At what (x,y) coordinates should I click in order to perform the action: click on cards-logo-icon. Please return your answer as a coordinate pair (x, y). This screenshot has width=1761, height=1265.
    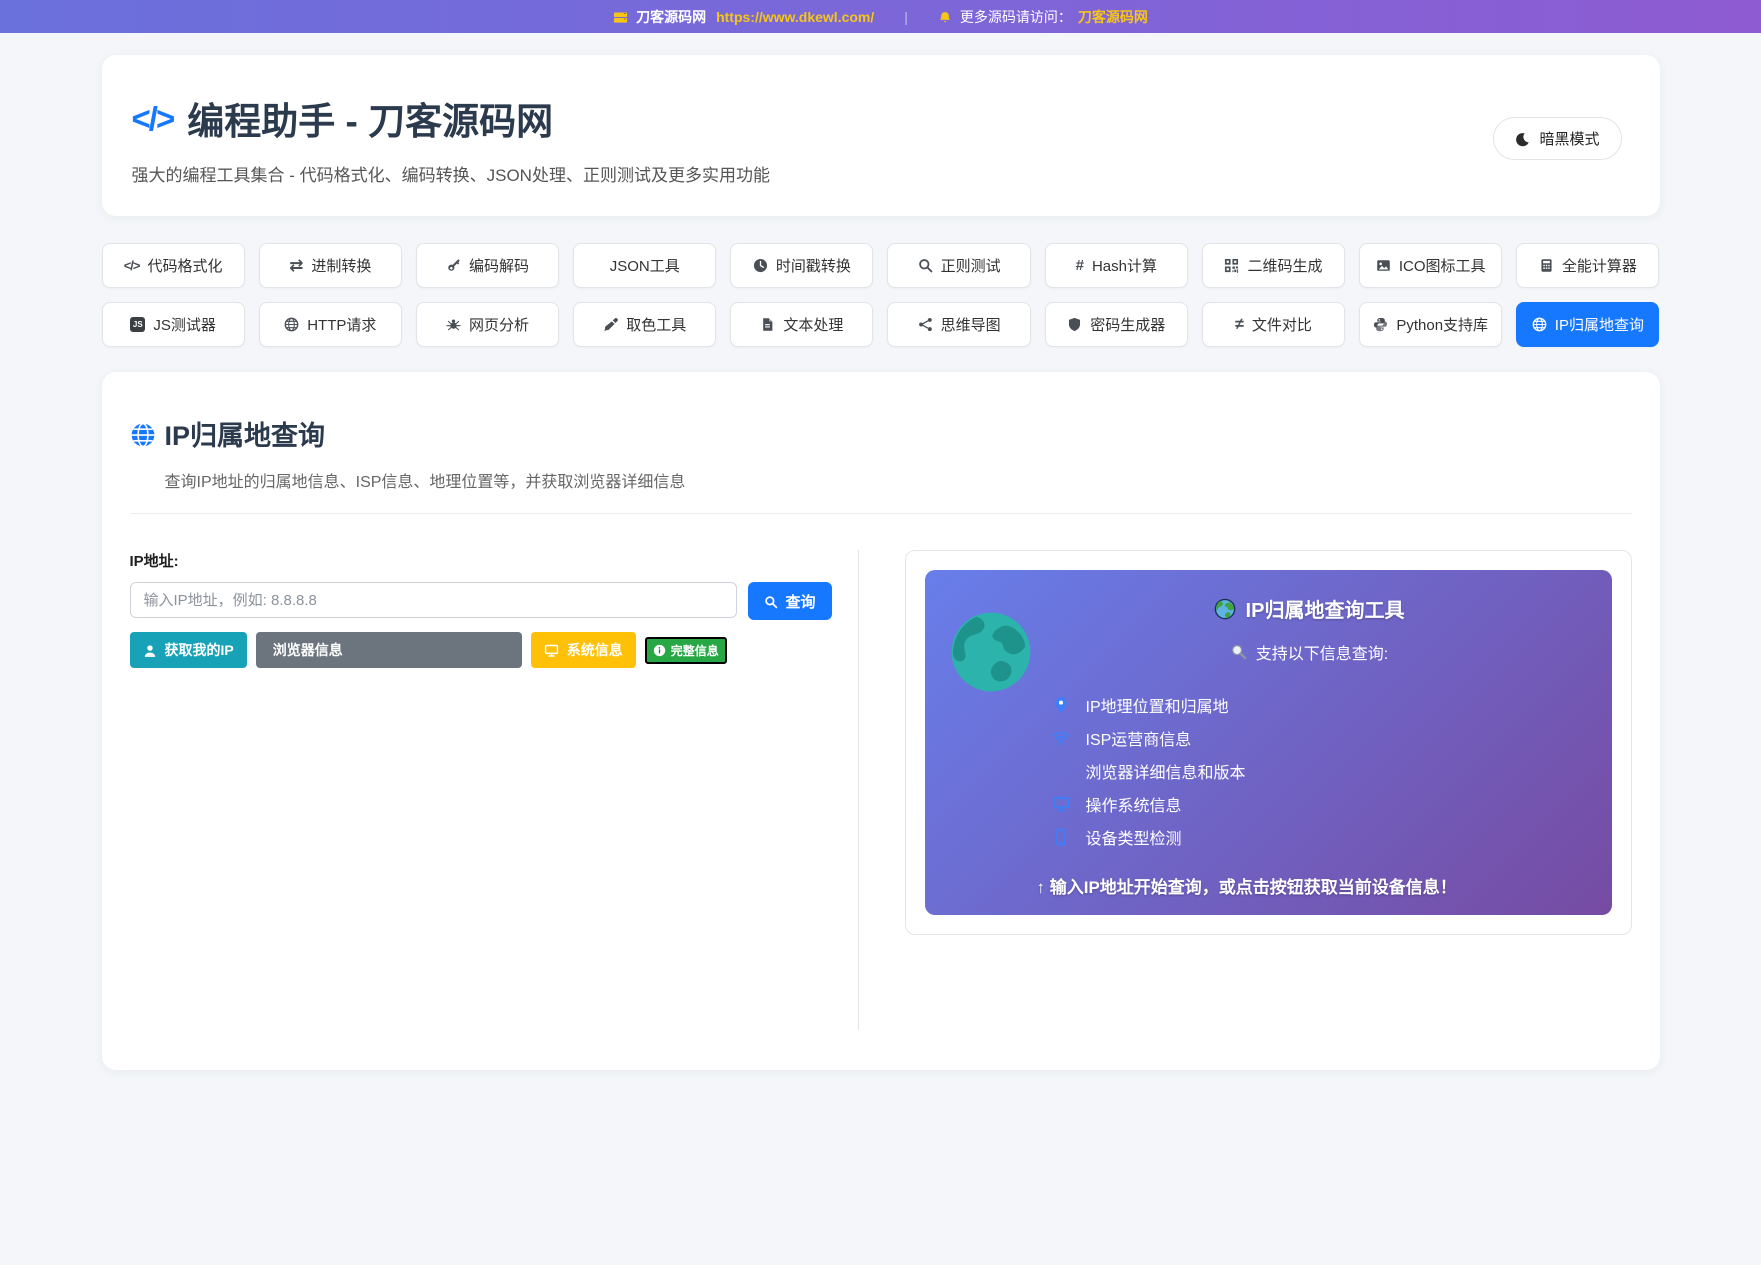
    Looking at the image, I should click on (620, 16).